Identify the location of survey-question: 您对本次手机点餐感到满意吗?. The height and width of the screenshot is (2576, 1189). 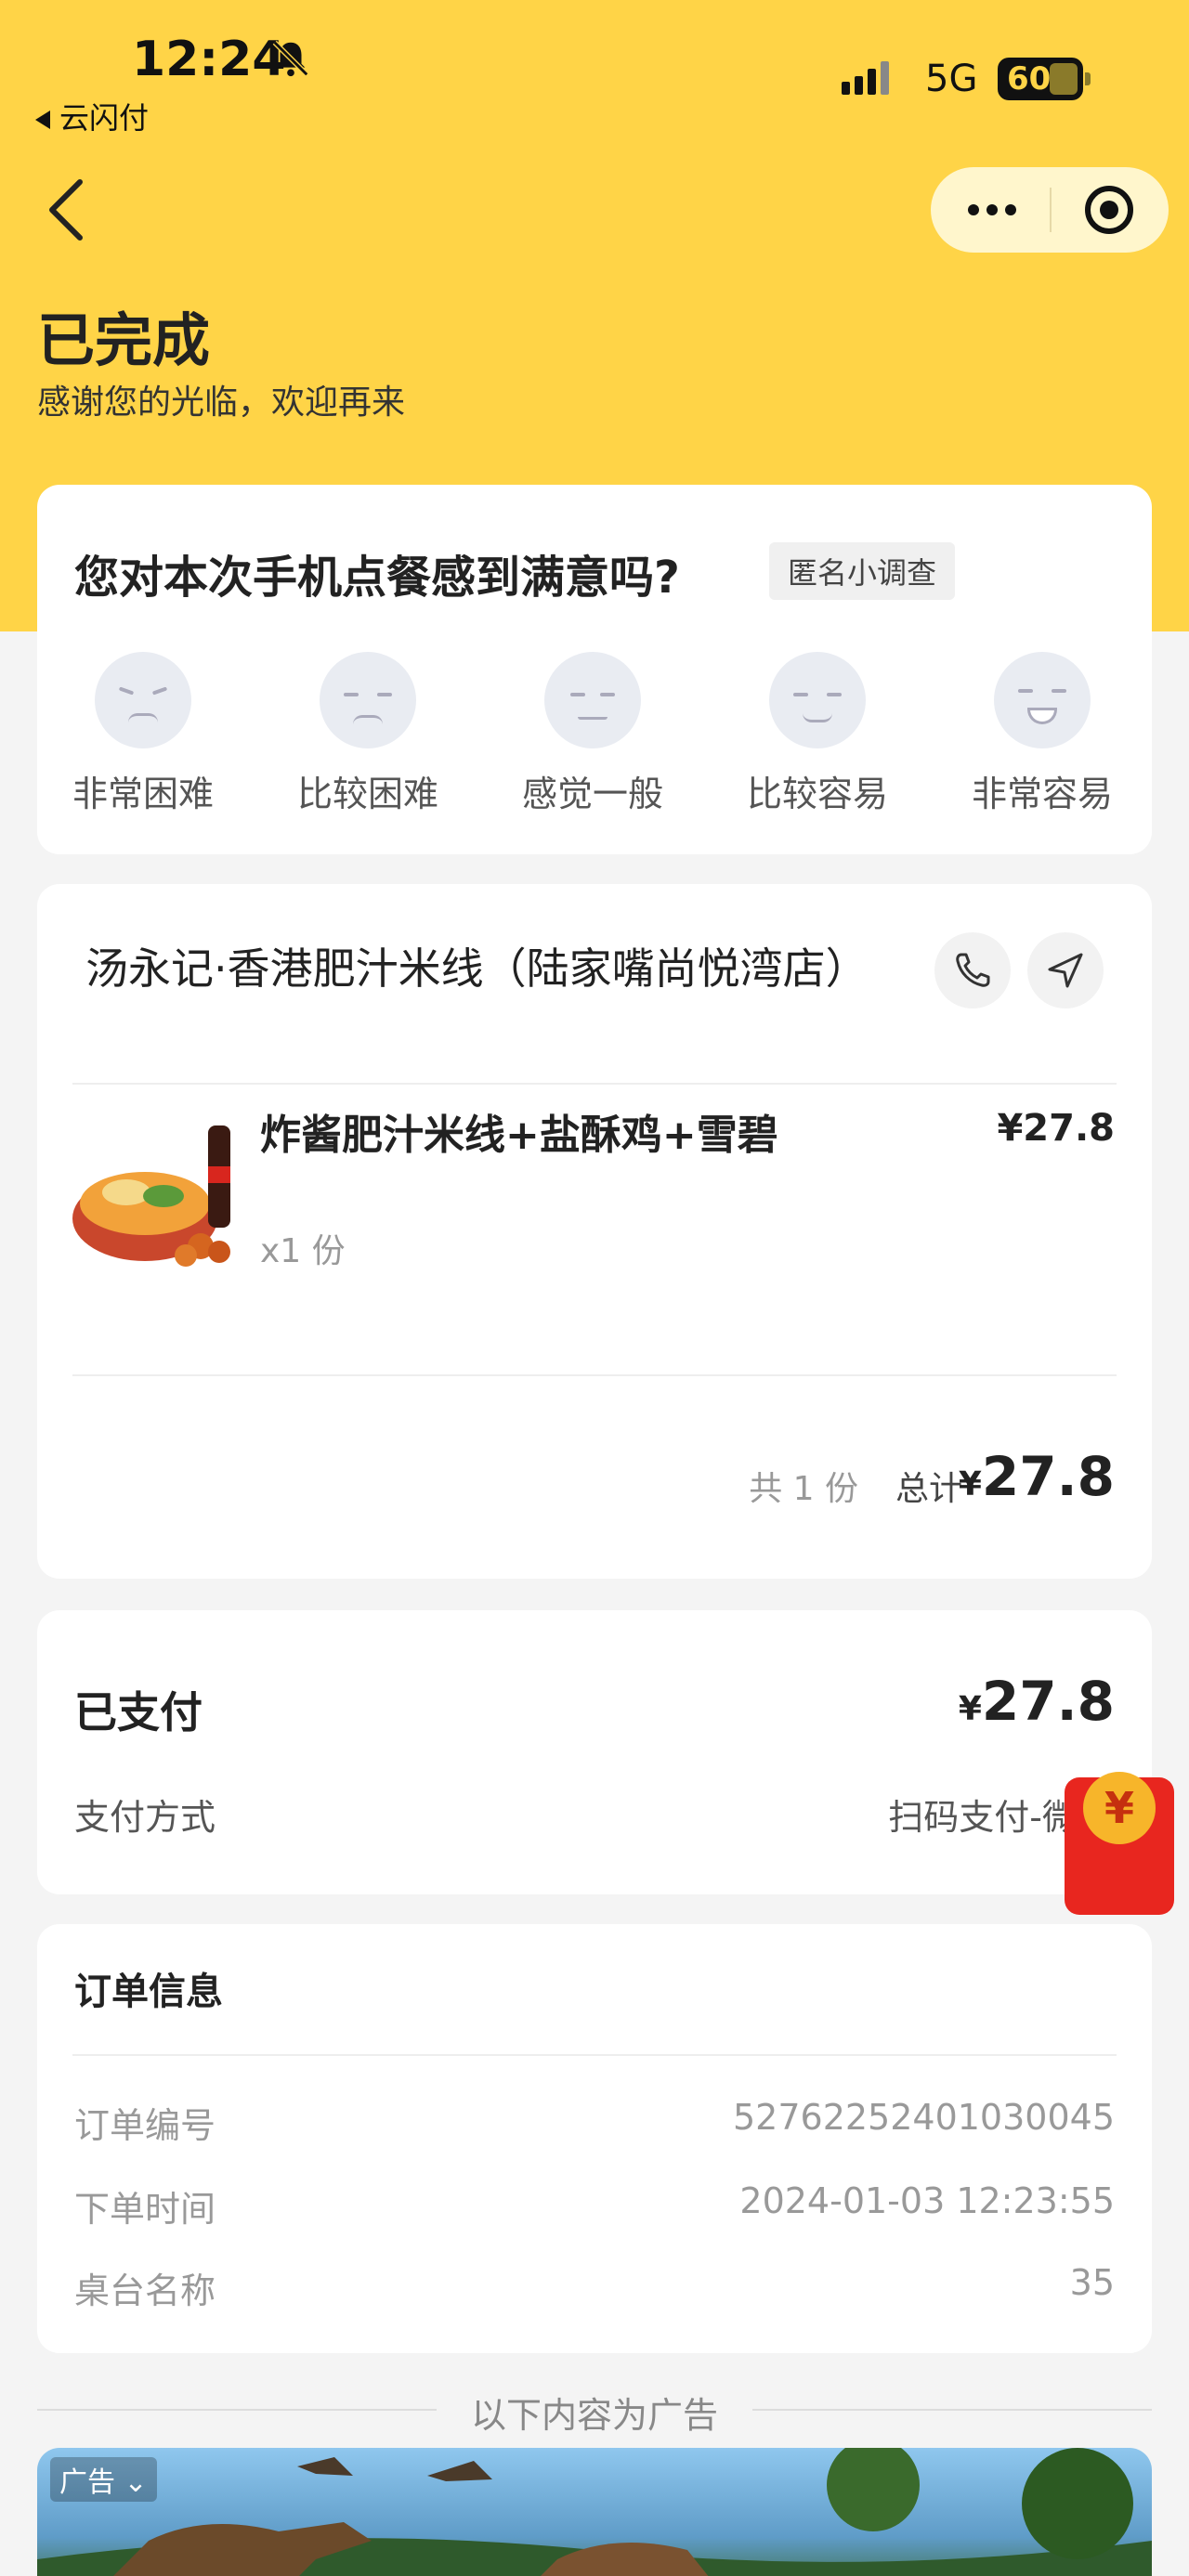
(377, 578).